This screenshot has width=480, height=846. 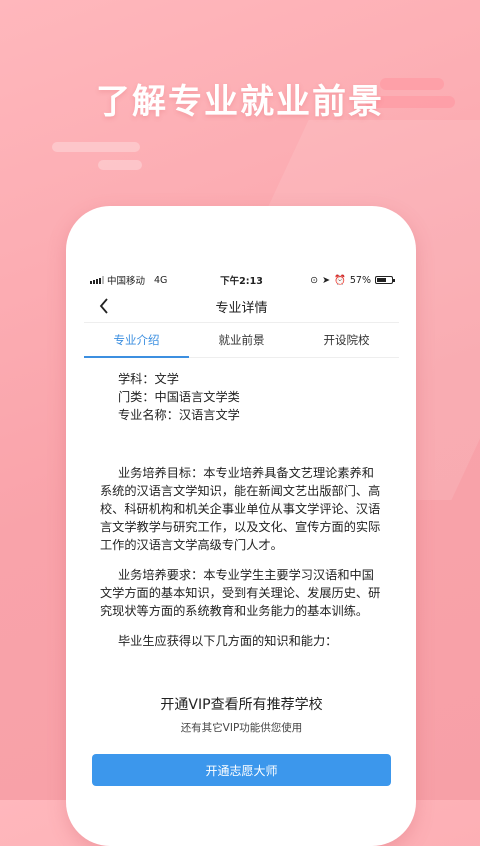 I want to click on open-vip-button: 开通志愿大师, so click(x=241, y=770).